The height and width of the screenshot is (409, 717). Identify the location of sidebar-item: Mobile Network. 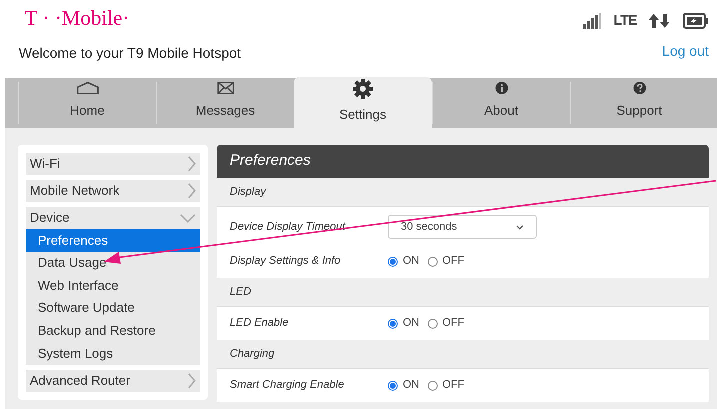
(113, 191).